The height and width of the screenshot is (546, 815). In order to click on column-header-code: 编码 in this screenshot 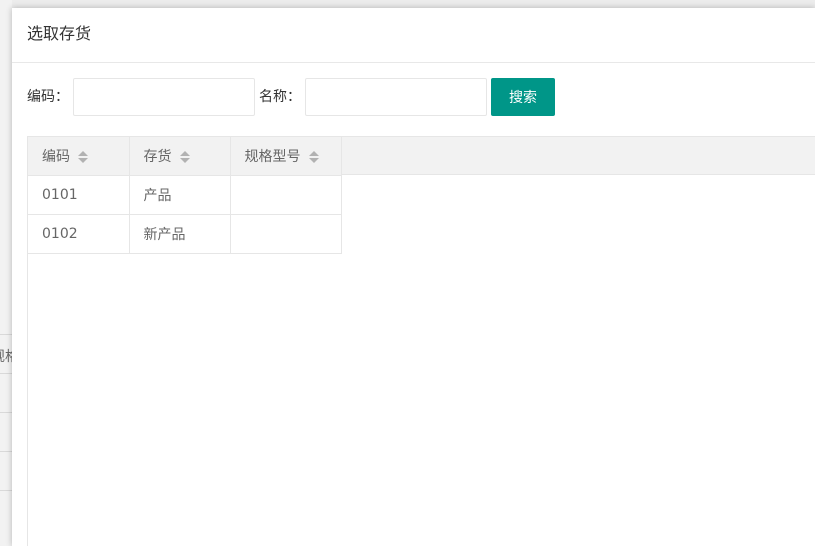, I will do `click(79, 156)`.